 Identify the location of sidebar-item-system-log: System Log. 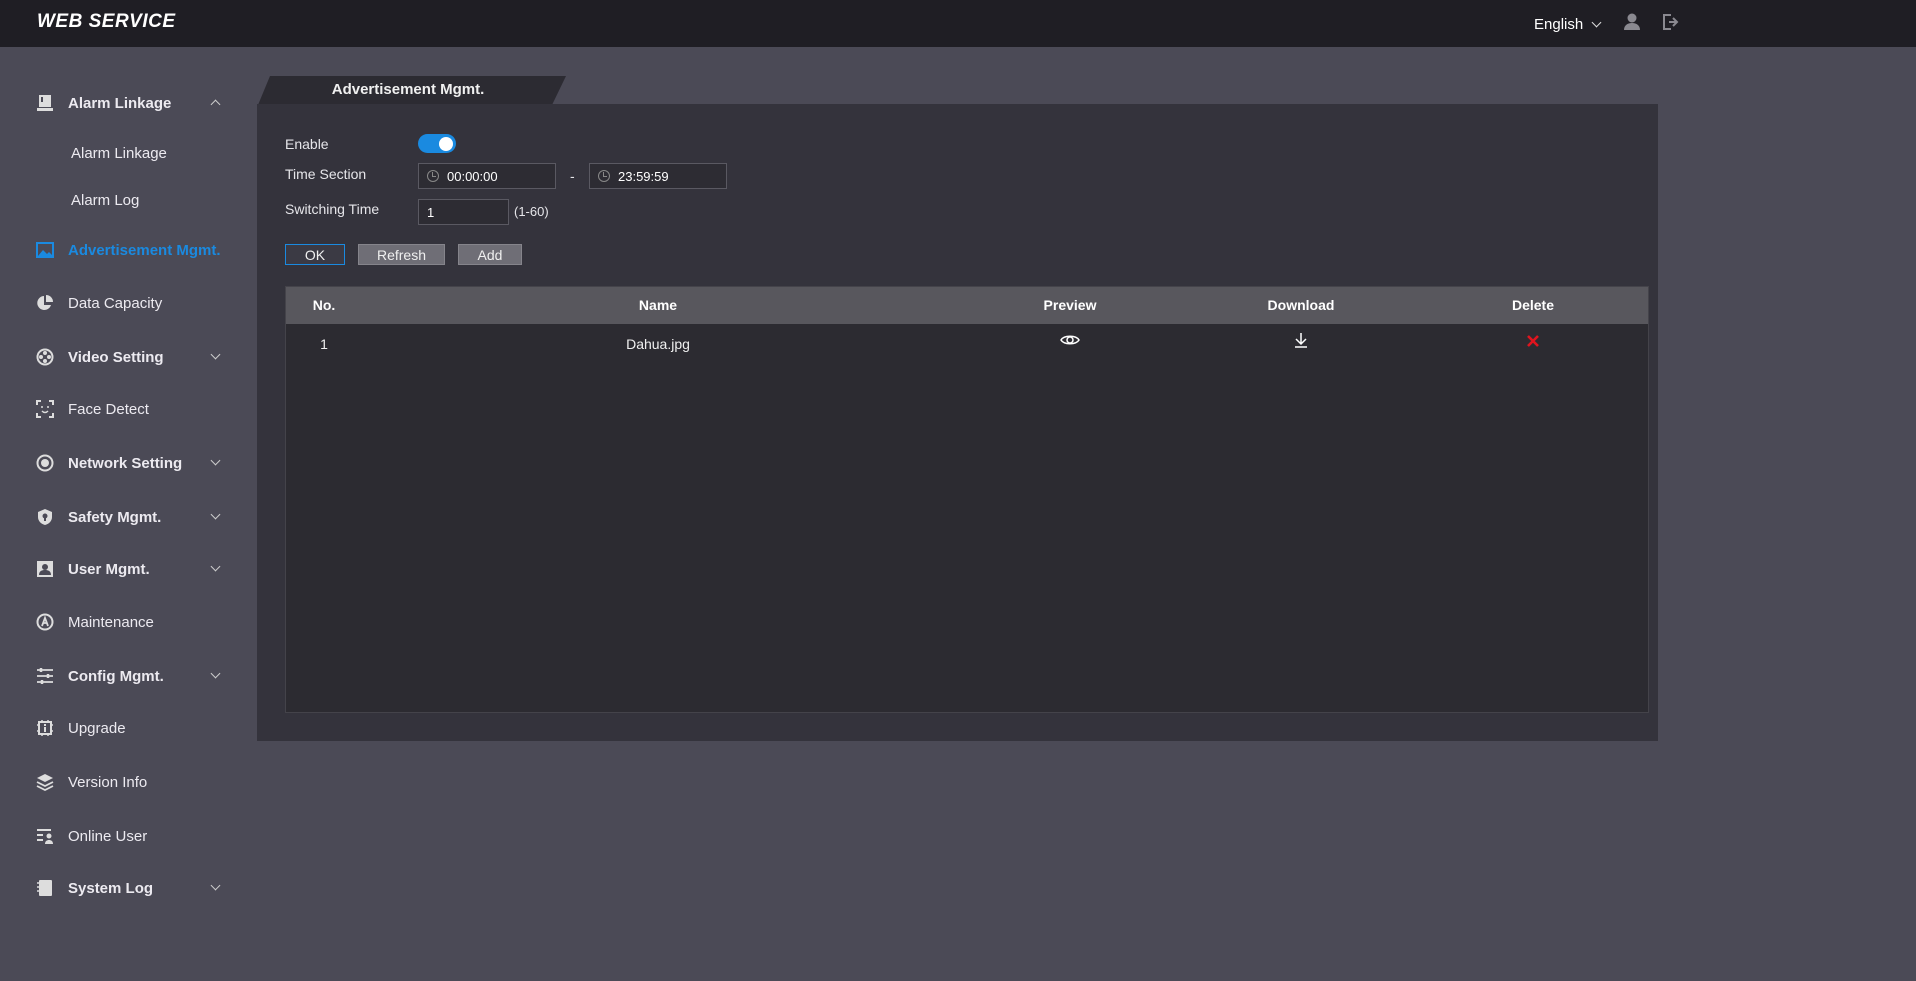
(125, 888).